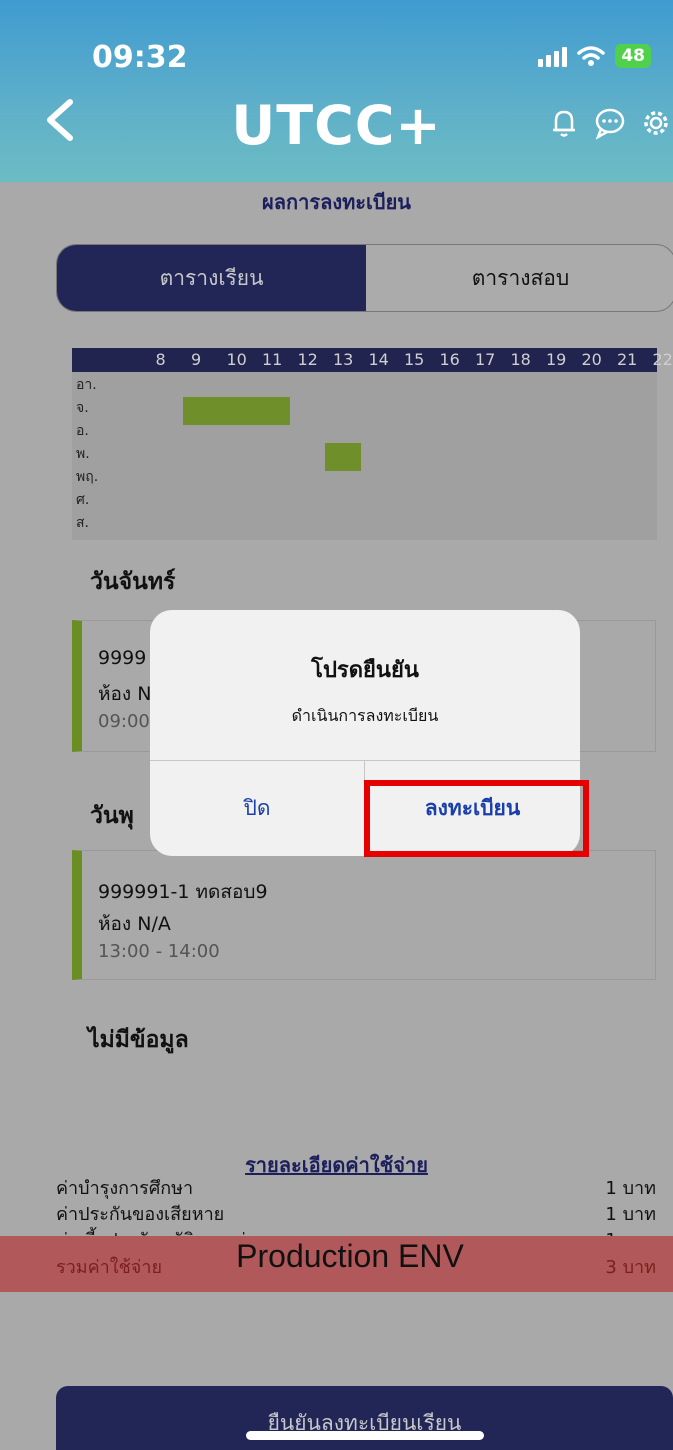  What do you see at coordinates (125, 694) in the screenshot?
I see `class-room: ห้อง N` at bounding box center [125, 694].